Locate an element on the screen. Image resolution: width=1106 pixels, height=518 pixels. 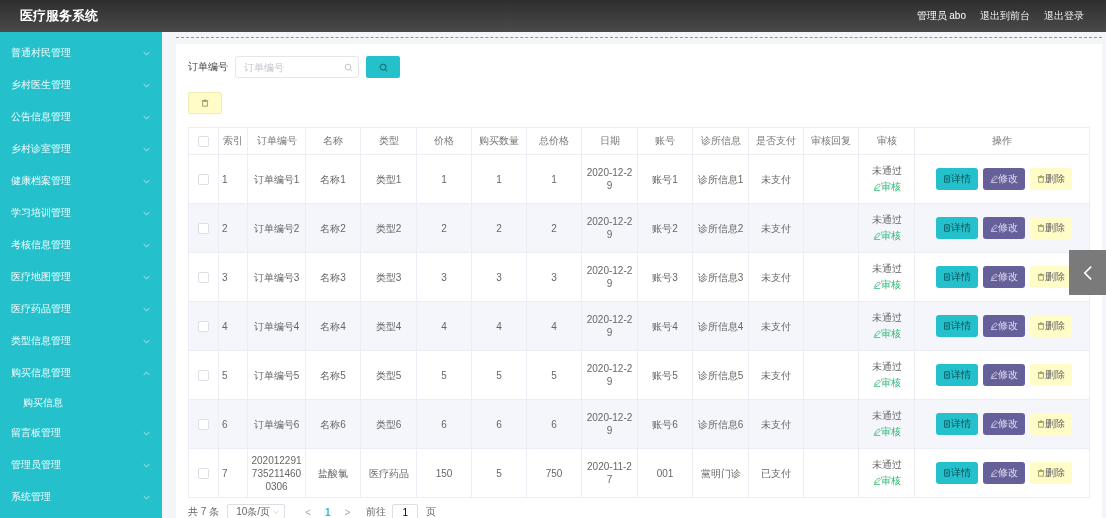
column-header: 诊所信息 is located at coordinates (720, 141).